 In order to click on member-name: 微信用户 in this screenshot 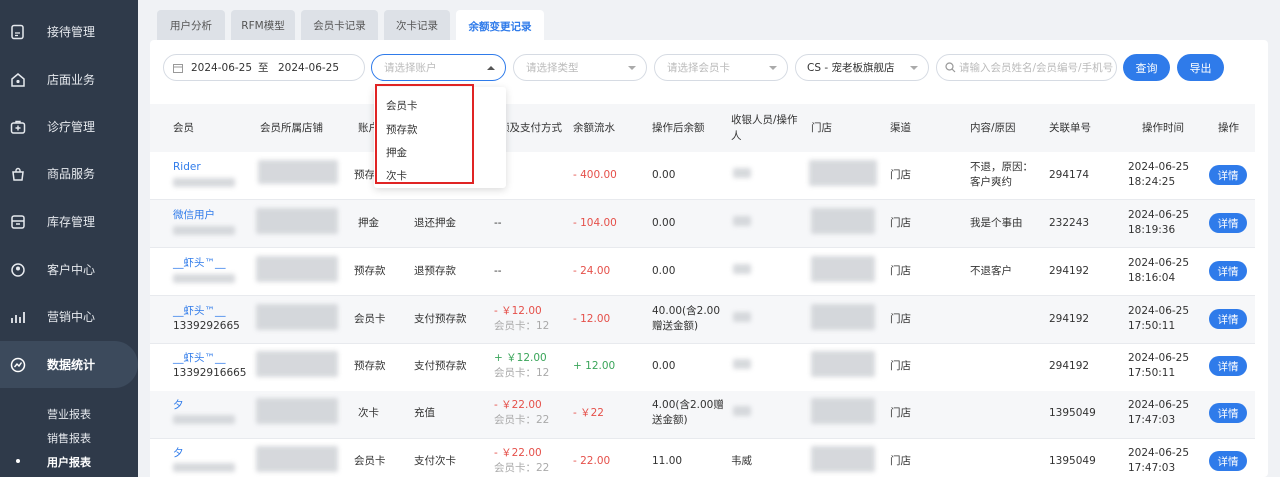, I will do `click(194, 215)`.